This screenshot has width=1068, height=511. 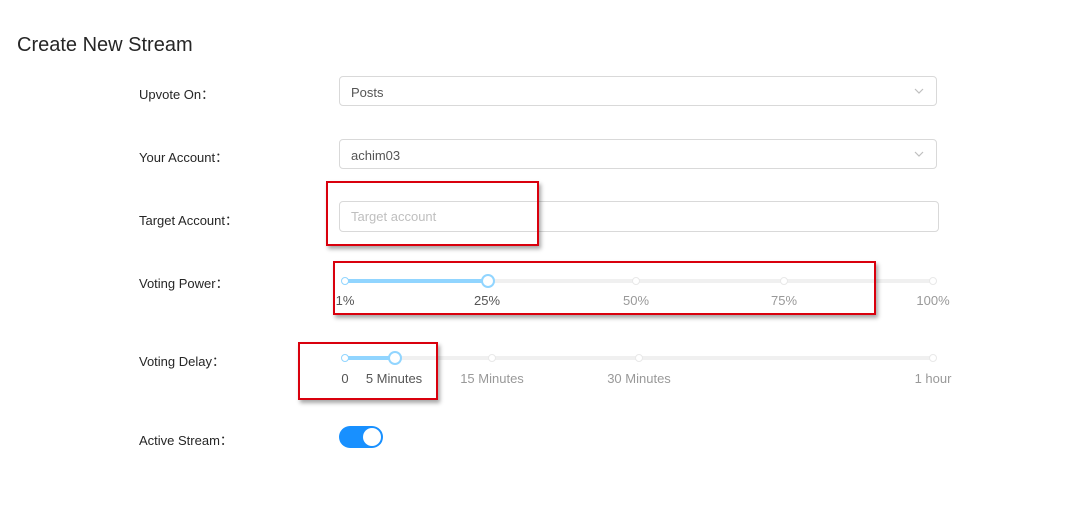 What do you see at coordinates (372, 437) in the screenshot?
I see `toggle-knob` at bounding box center [372, 437].